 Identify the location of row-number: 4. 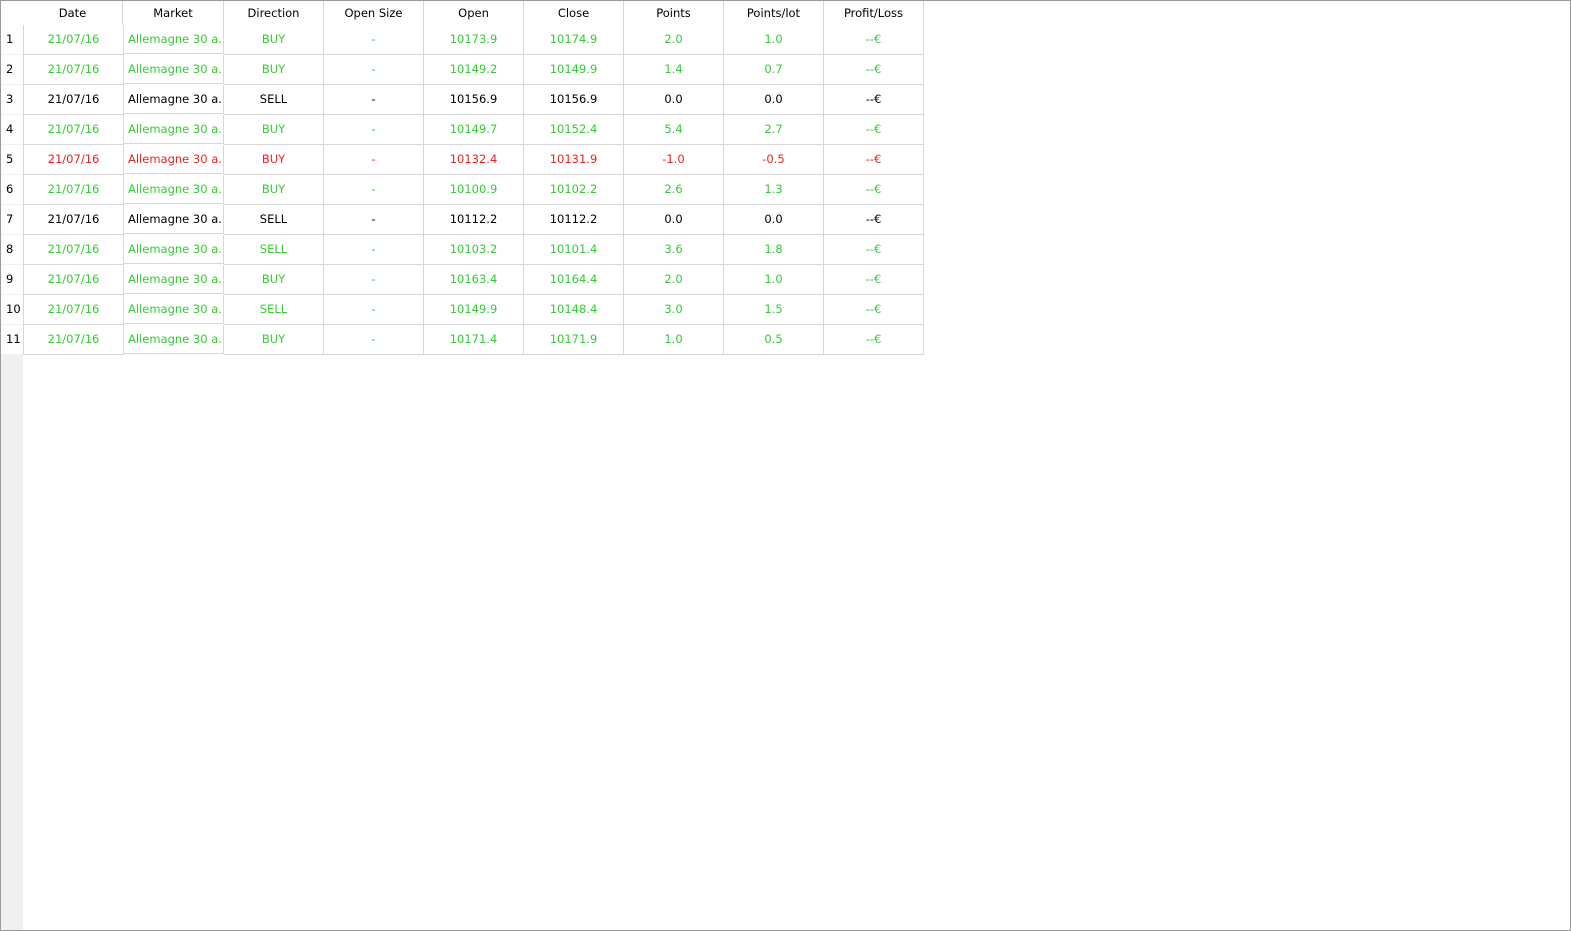
(12, 129).